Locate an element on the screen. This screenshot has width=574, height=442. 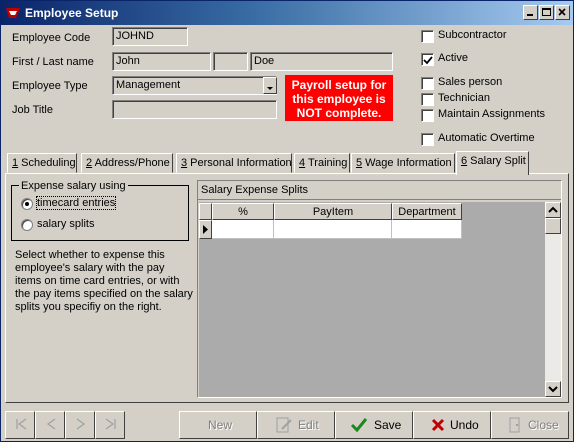
tab-training: 4 Training is located at coordinates (322, 163).